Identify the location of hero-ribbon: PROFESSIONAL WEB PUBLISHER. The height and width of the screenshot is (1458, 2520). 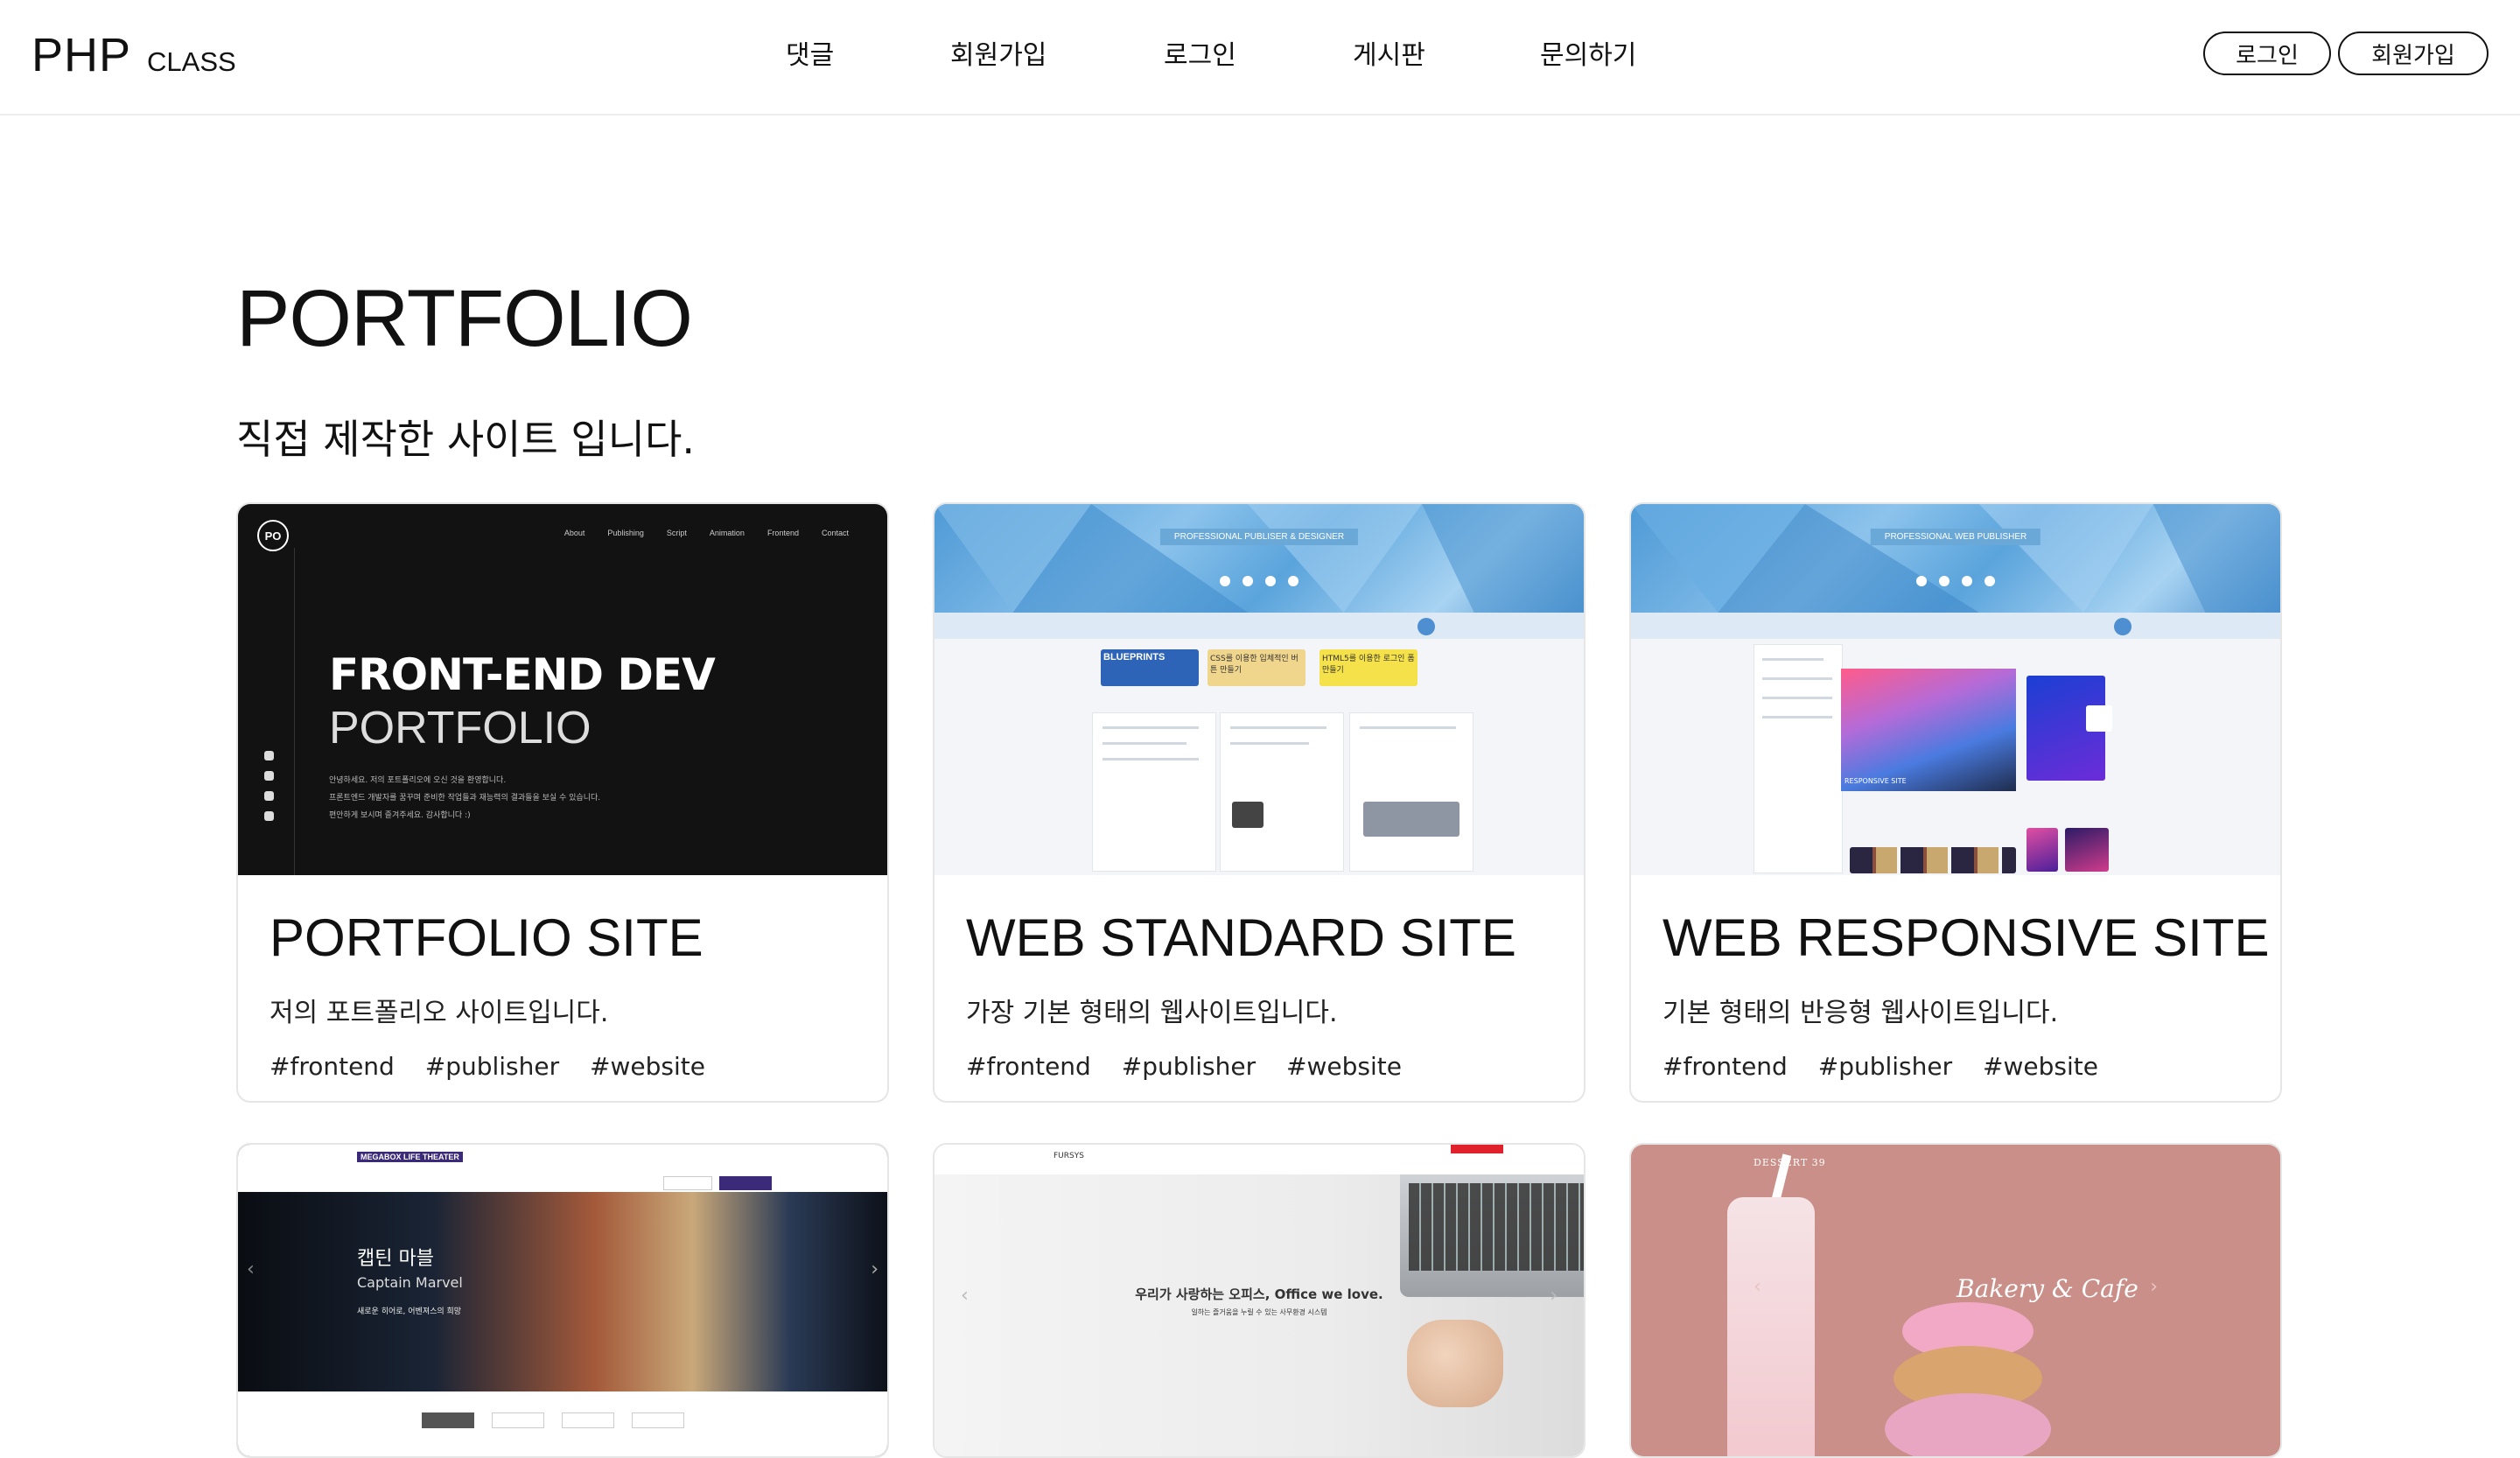
(1955, 537).